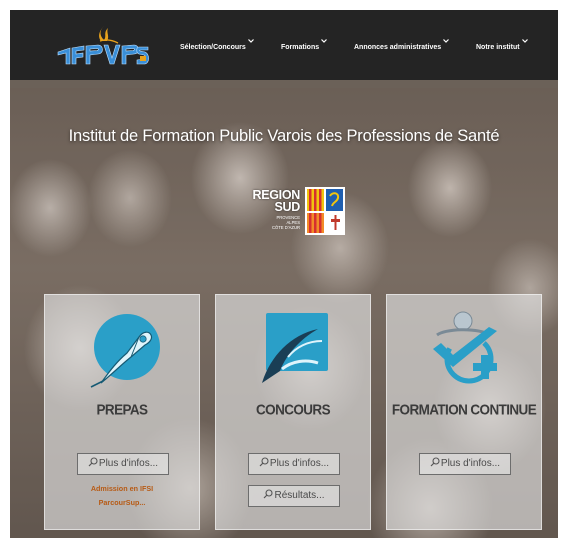 The image size is (568, 538). What do you see at coordinates (325, 211) in the screenshot?
I see `region-shield-icon` at bounding box center [325, 211].